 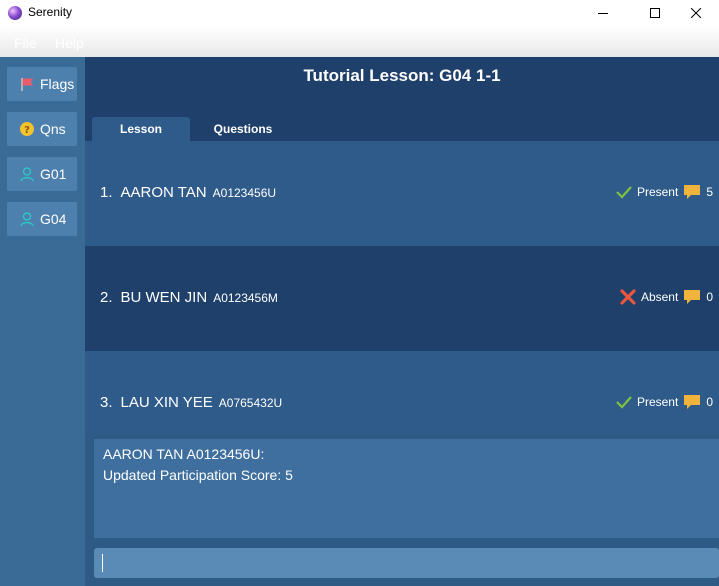 I want to click on sidebar-item-label: Qns, so click(x=53, y=129).